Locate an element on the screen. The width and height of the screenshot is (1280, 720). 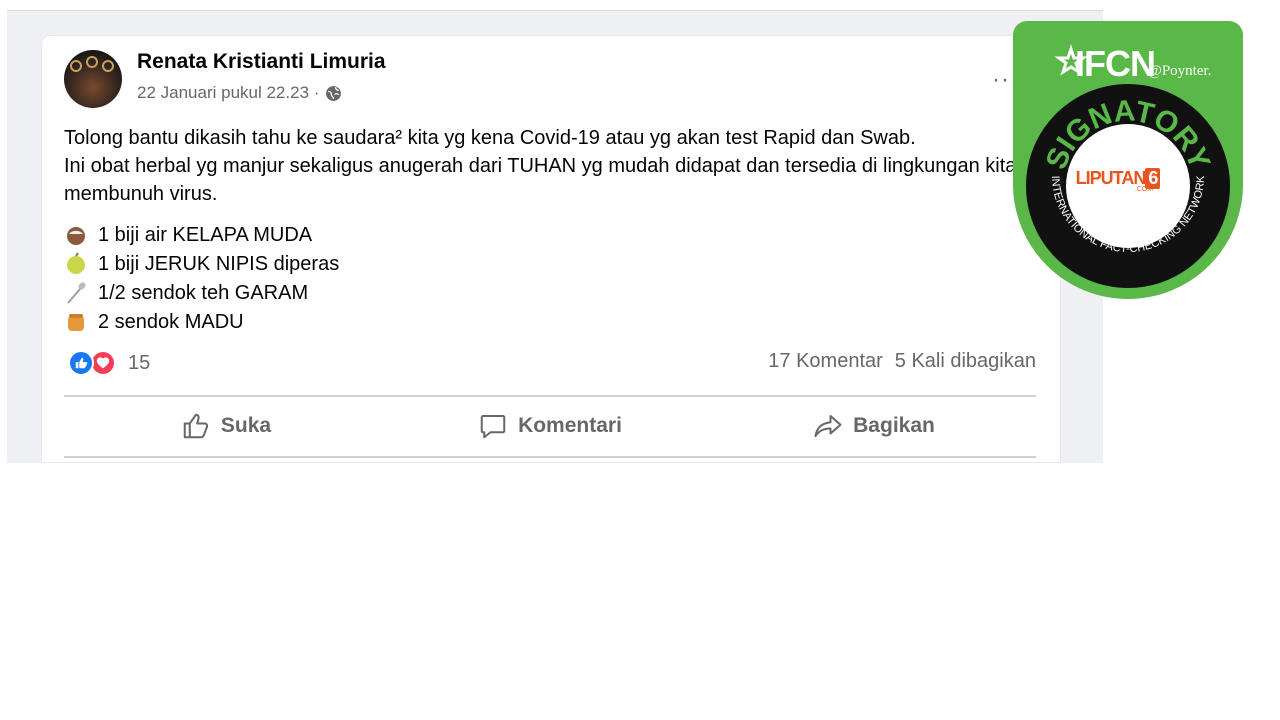
post-timestamp: 22 Januari pukul 22.23 · is located at coordinates (228, 93).